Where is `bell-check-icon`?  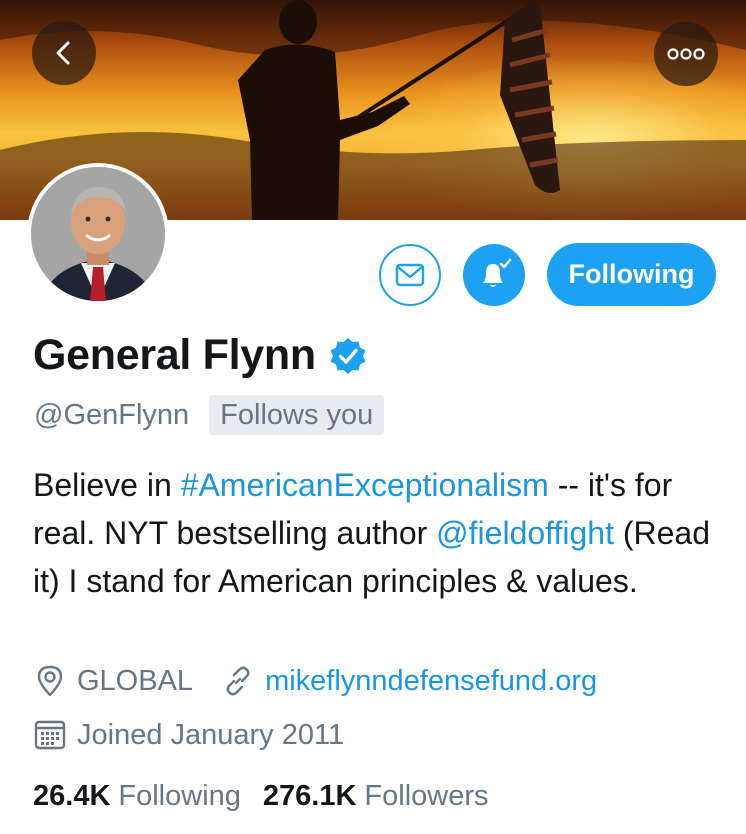
bell-check-icon is located at coordinates (497, 272).